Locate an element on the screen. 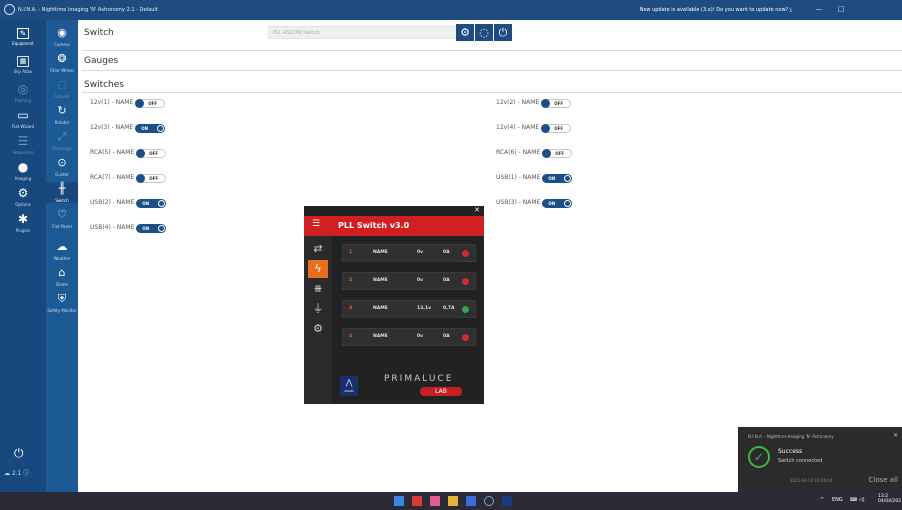 The height and width of the screenshot is (510, 902). subnav-focuser: ◌ Focuser is located at coordinates (62, 88).